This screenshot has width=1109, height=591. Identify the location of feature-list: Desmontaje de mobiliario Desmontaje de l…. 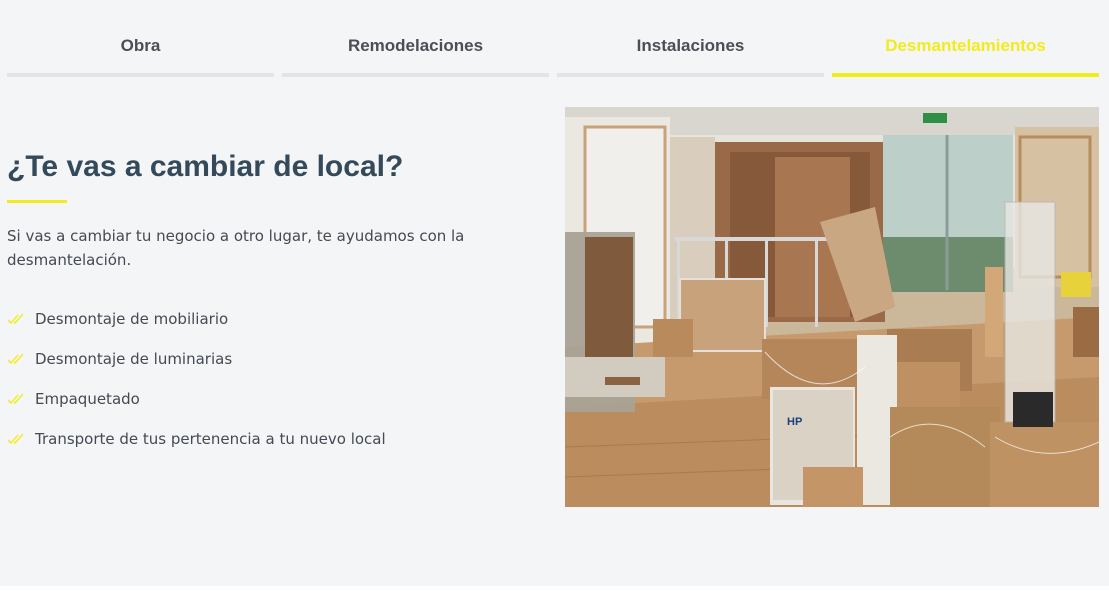
(267, 379).